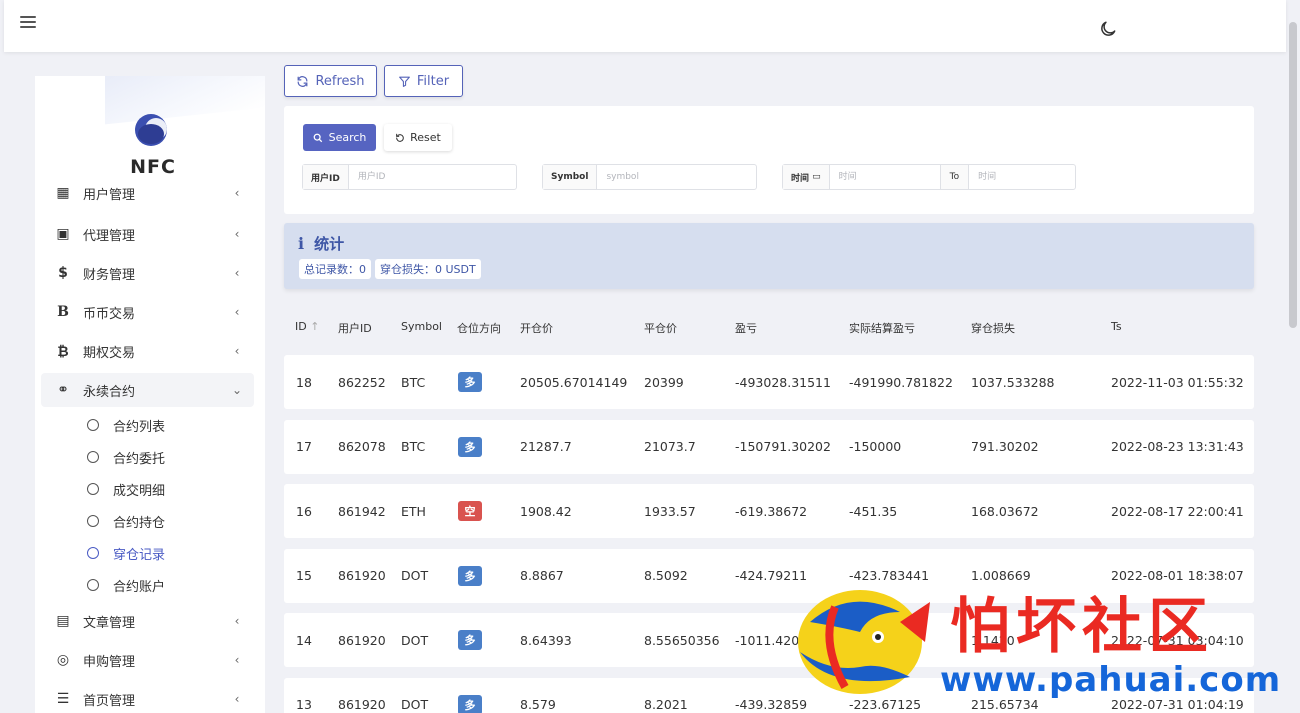 Image resolution: width=1300 pixels, height=713 pixels. I want to click on sidebar-item-agent: ▣ 代理管理 ‹, so click(147, 234).